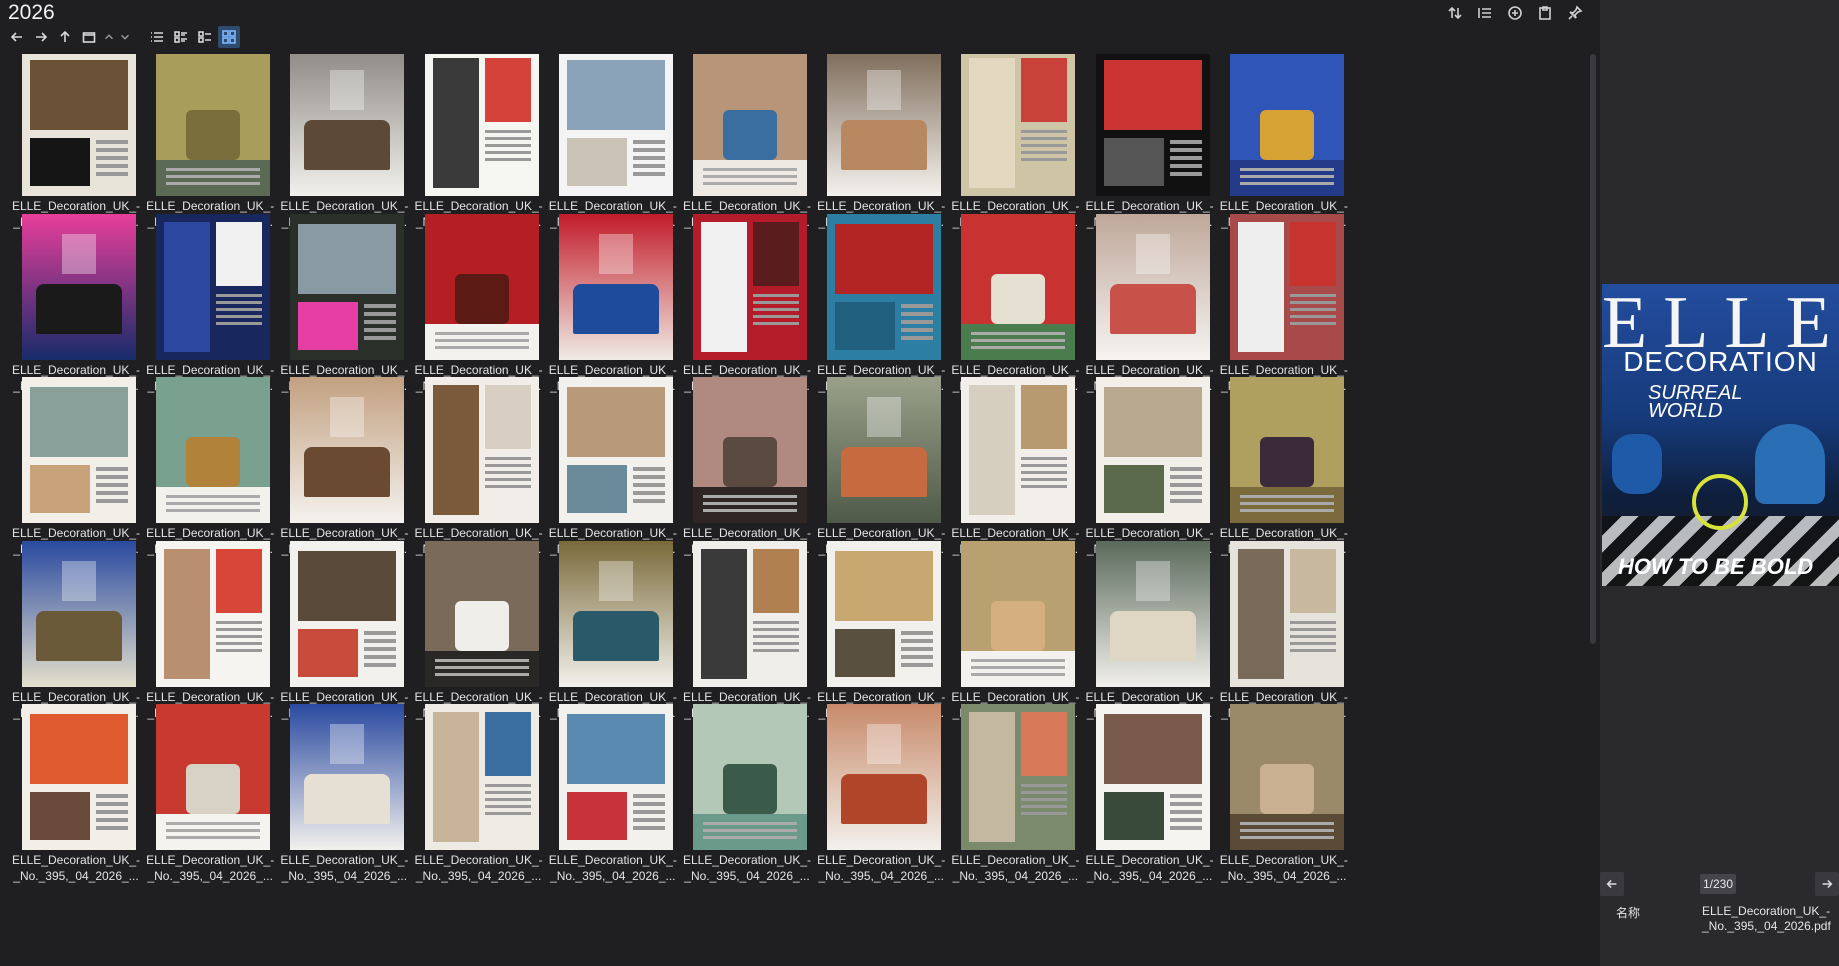 The image size is (1839, 966). Describe the element at coordinates (1545, 13) in the screenshot. I see `clipboard-button` at that location.